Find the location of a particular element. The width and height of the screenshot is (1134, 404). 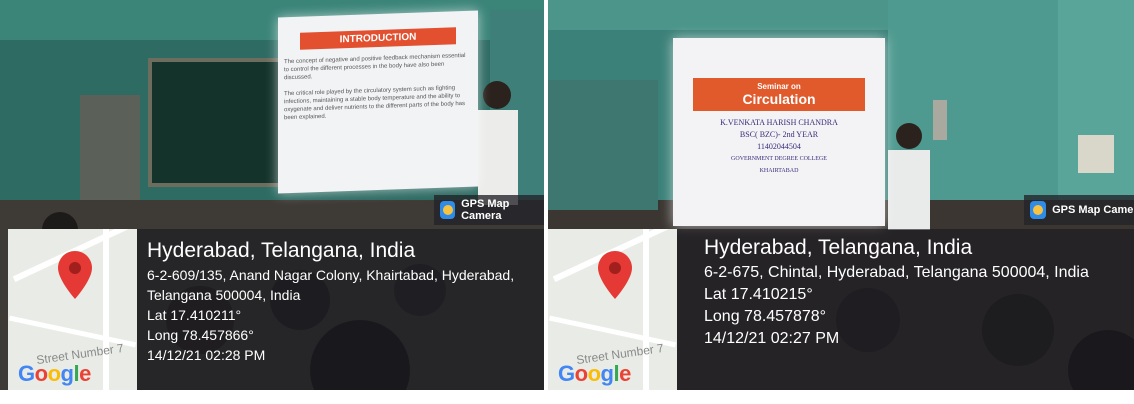

slide-subtitle: Seminar on is located at coordinates (779, 86).